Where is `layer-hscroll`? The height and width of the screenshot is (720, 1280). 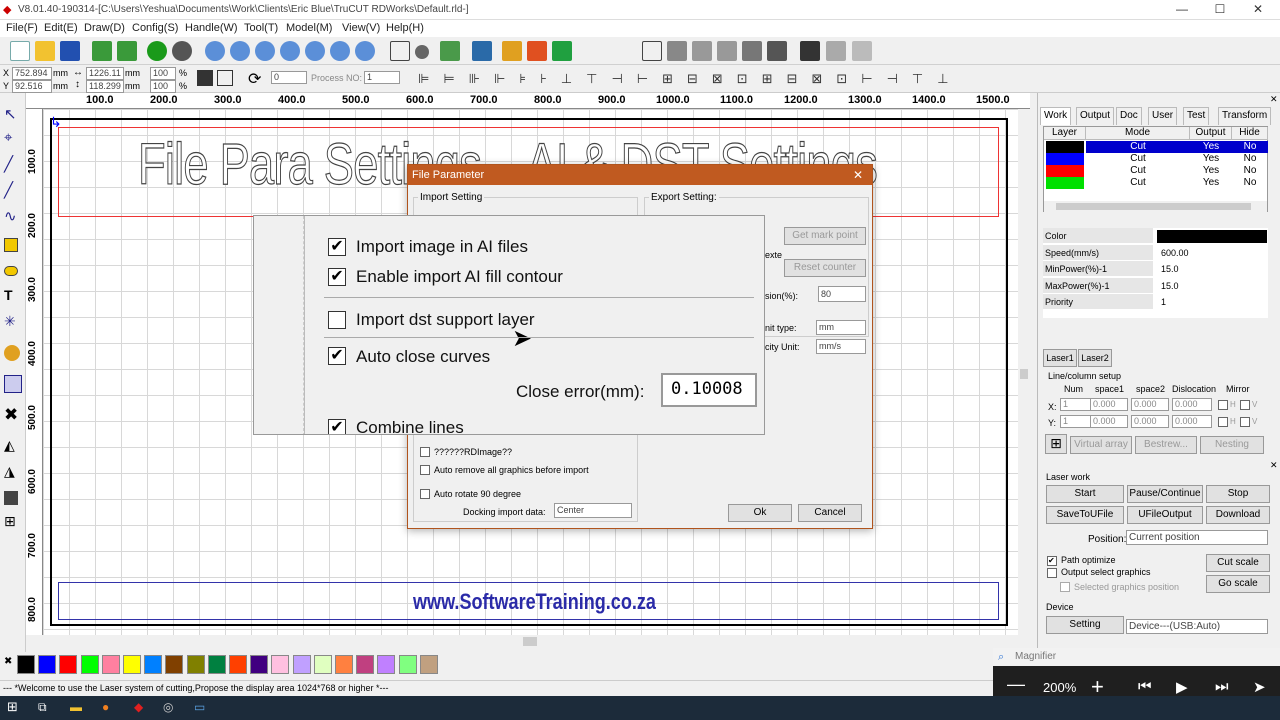 layer-hscroll is located at coordinates (1155, 206).